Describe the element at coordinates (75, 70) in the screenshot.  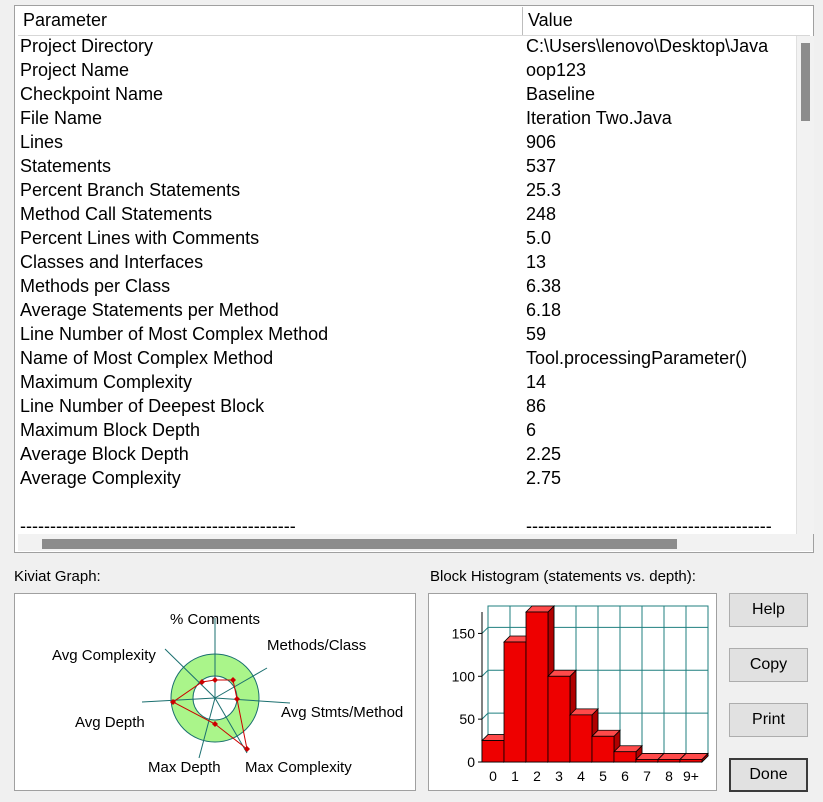
I see `parameter-cell: Project Name` at that location.